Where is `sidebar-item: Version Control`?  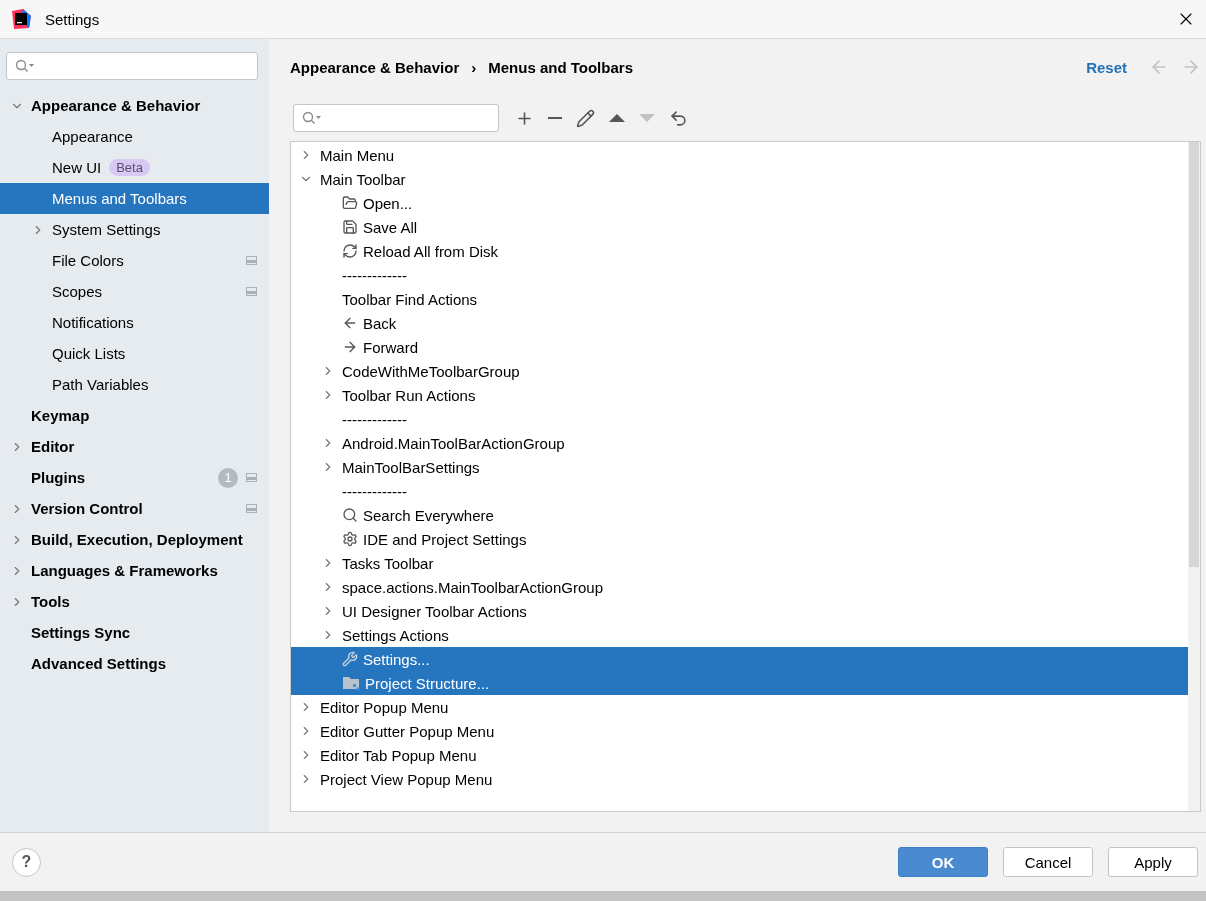
sidebar-item: Version Control is located at coordinates (134, 508).